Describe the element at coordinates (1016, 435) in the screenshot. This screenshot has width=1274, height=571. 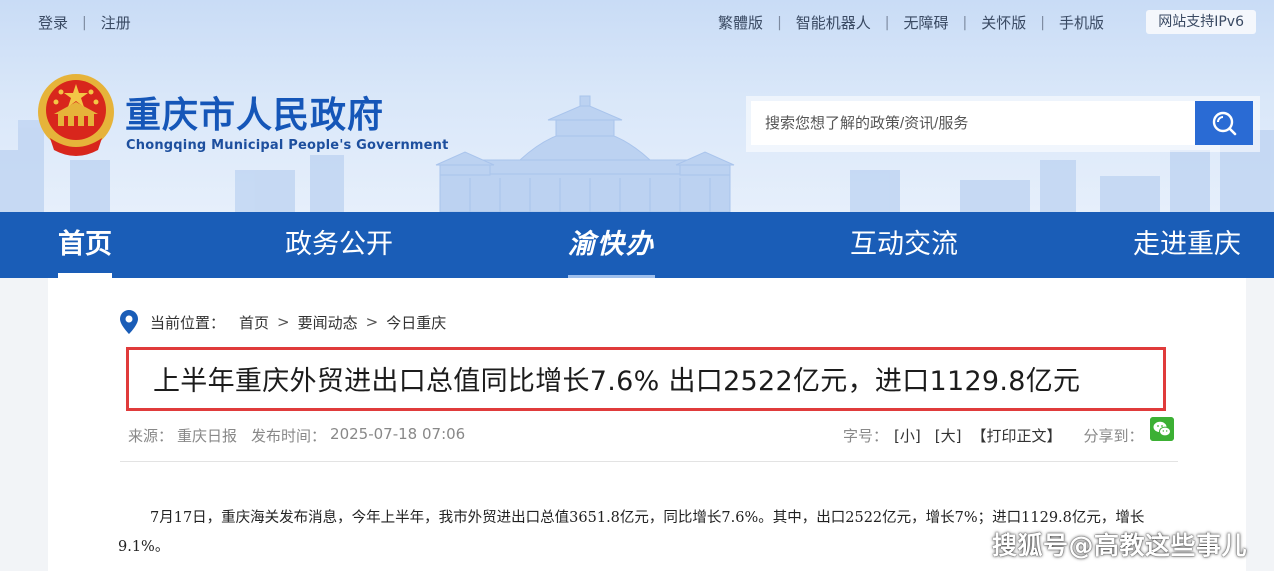
I see `print-button: 【打印正文】` at that location.